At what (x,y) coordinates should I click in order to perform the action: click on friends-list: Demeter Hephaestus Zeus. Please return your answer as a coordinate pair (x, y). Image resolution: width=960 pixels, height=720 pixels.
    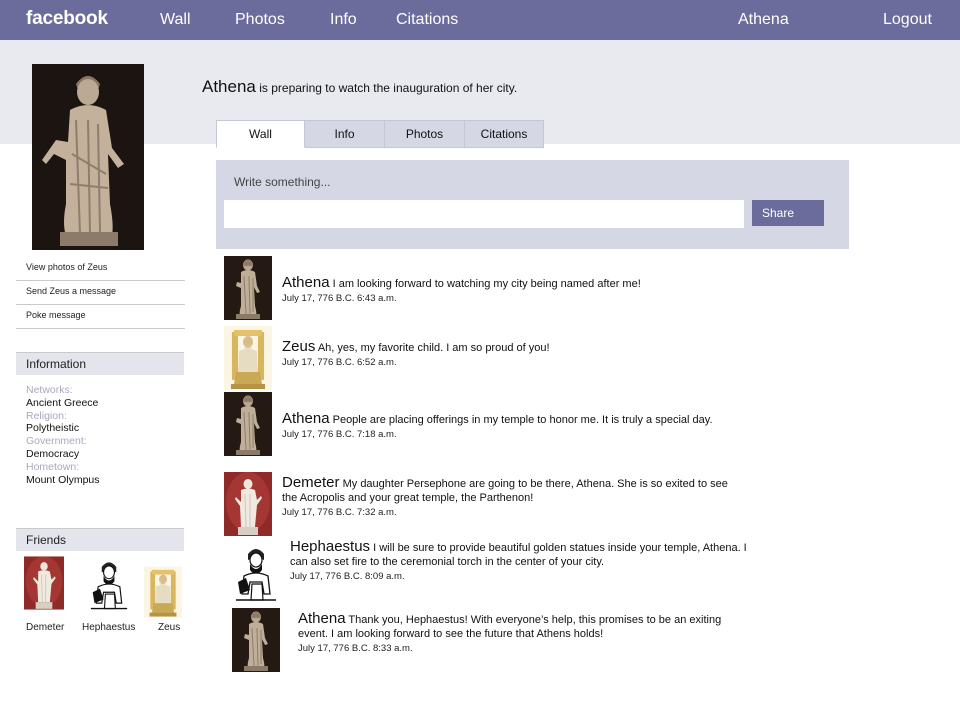
    Looking at the image, I should click on (103, 596).